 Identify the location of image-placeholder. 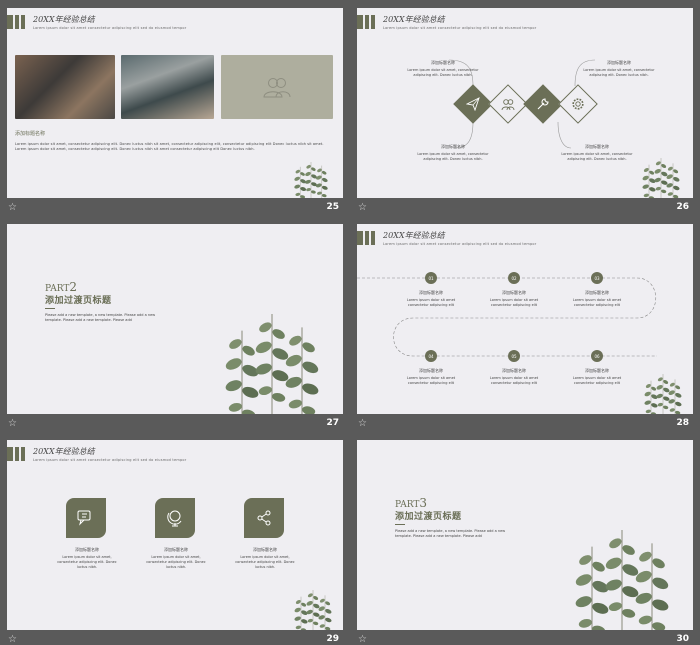
(277, 87).